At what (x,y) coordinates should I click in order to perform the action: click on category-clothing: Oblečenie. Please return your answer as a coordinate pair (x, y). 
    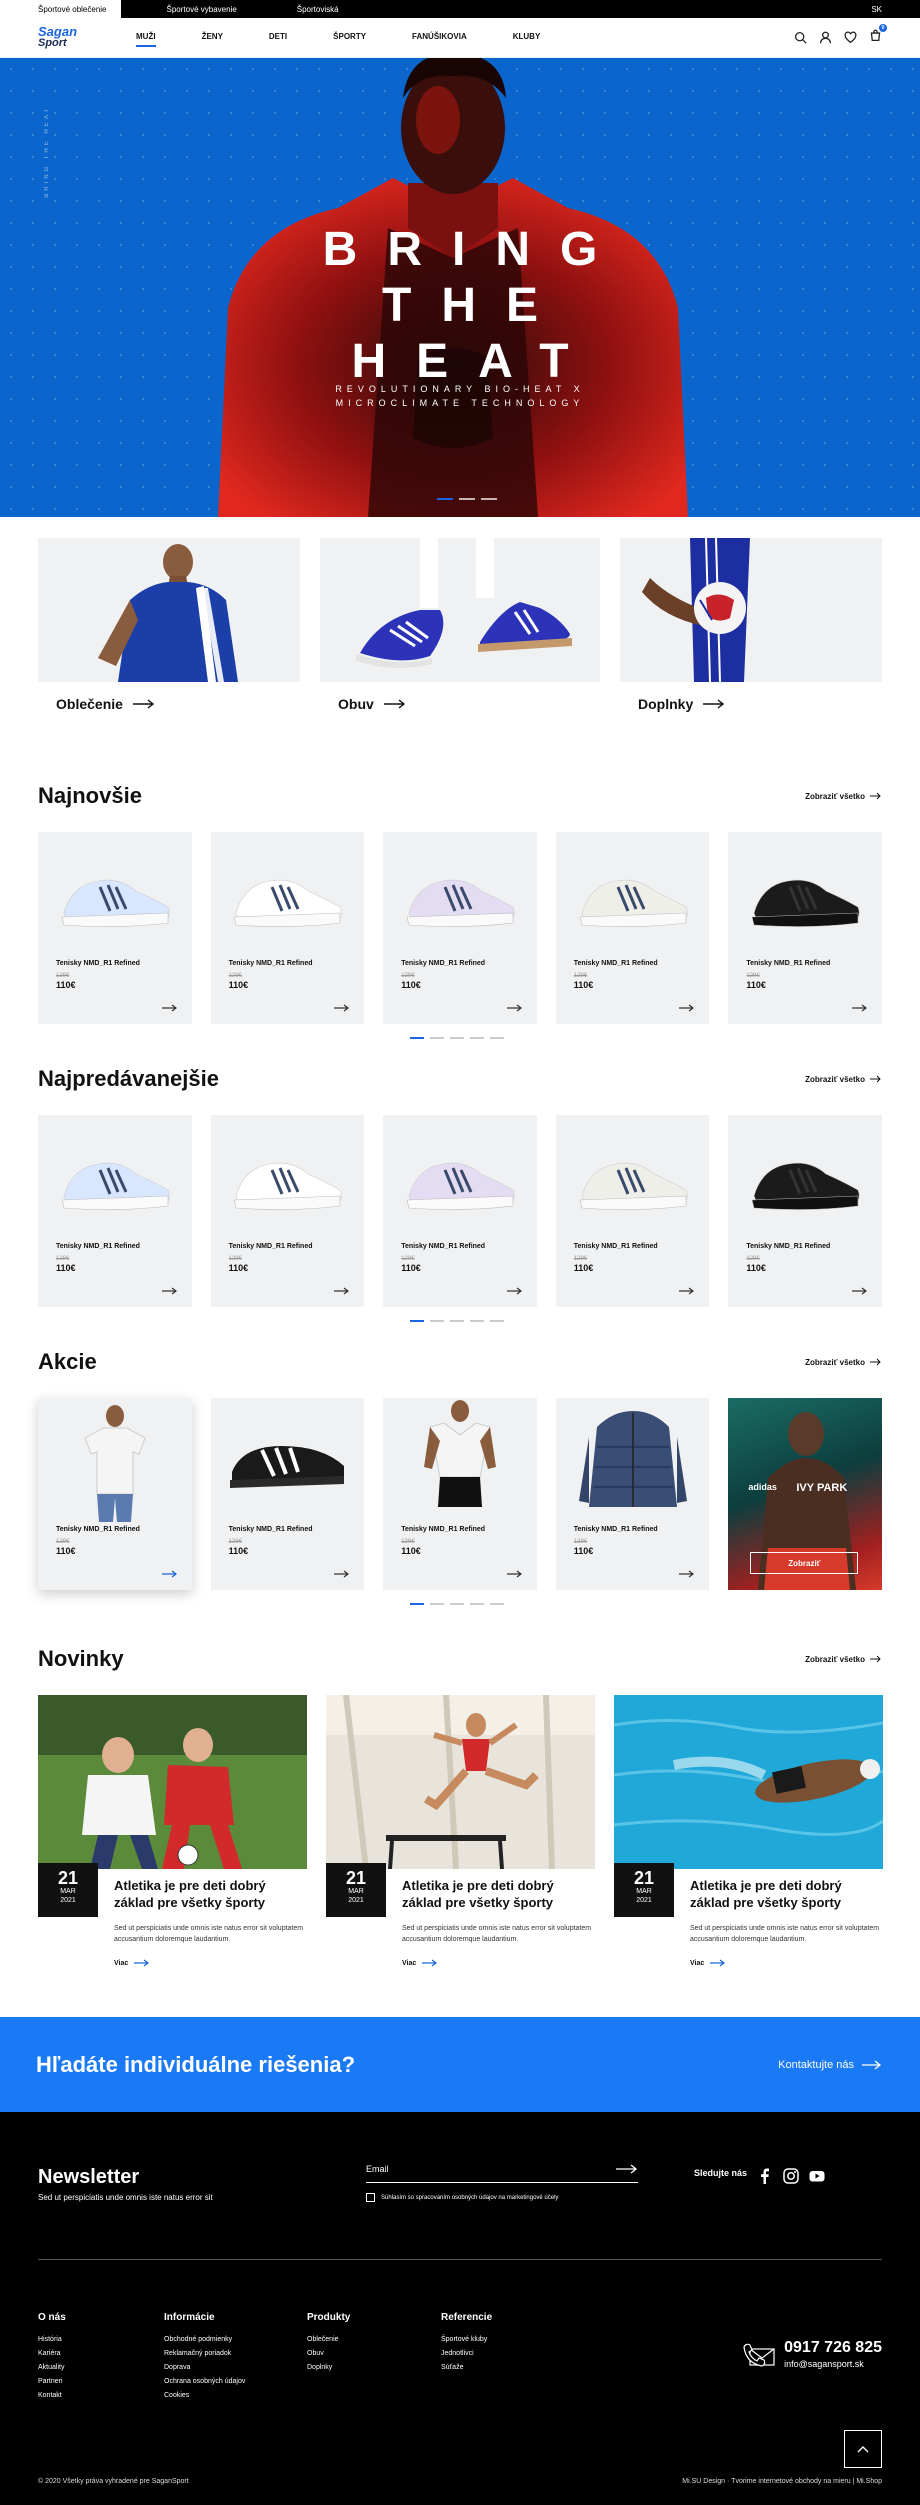
    Looking at the image, I should click on (169, 625).